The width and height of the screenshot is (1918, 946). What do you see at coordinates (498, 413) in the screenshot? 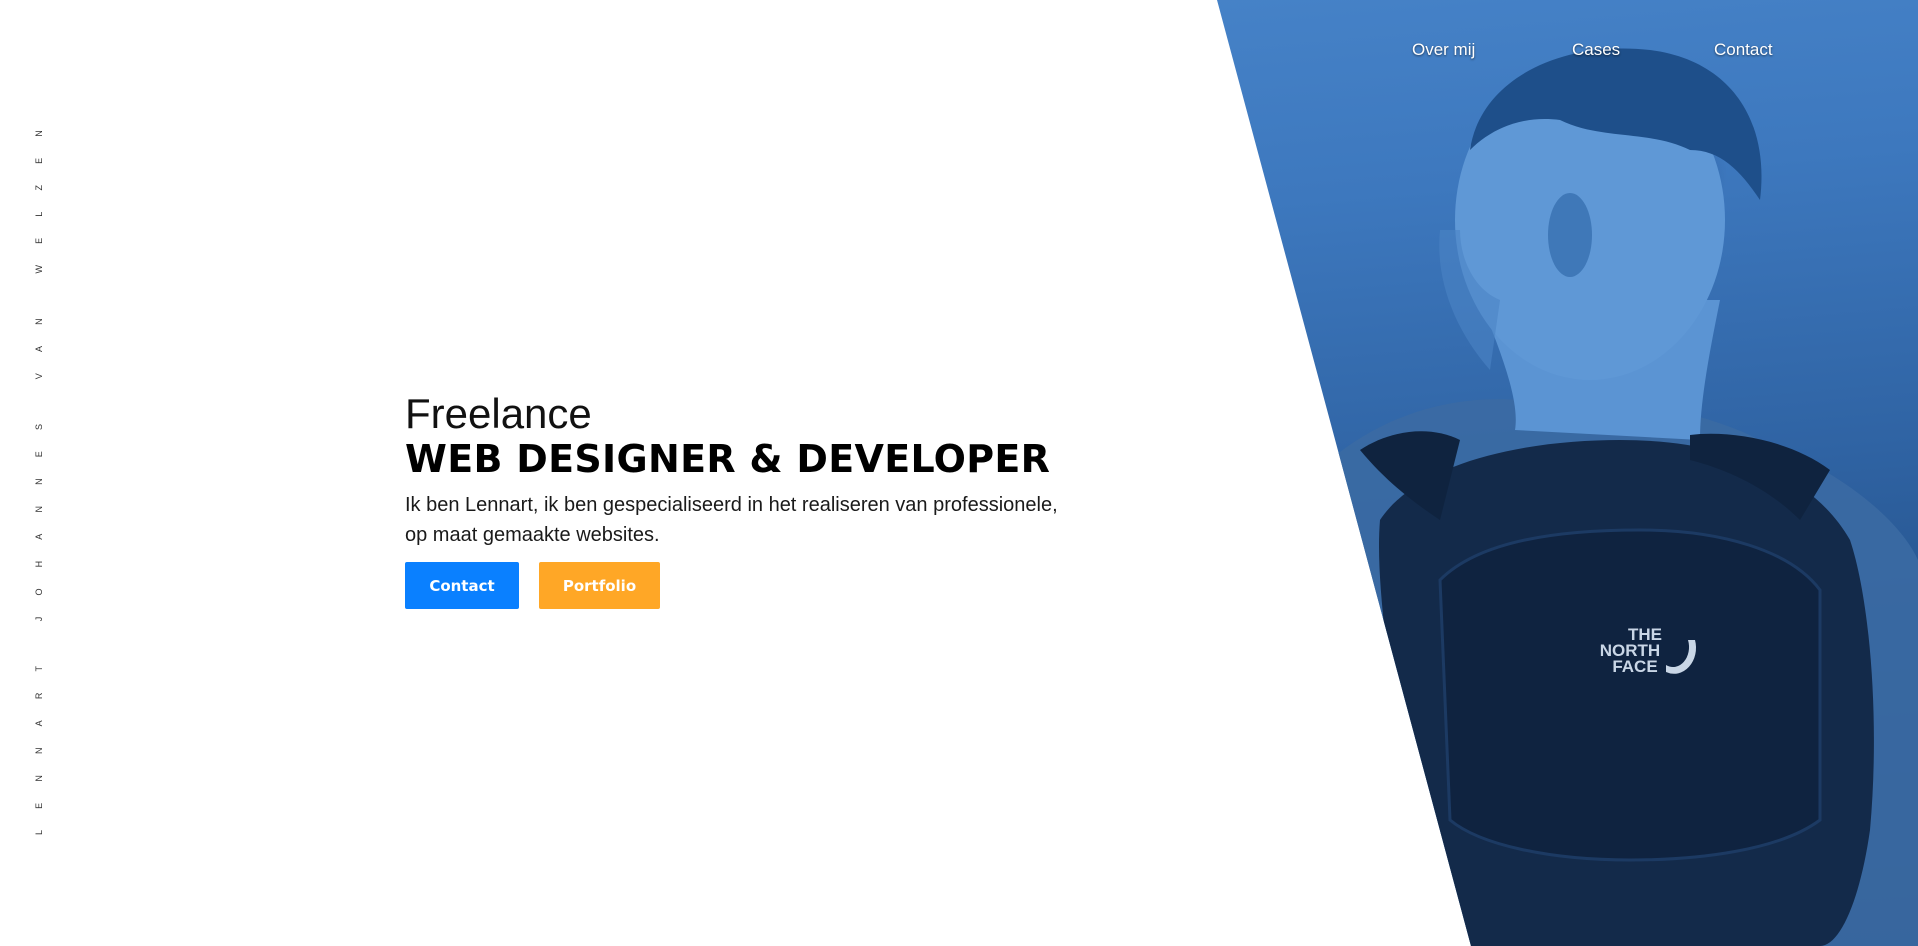
I see `hero-subtitle: Freelance` at bounding box center [498, 413].